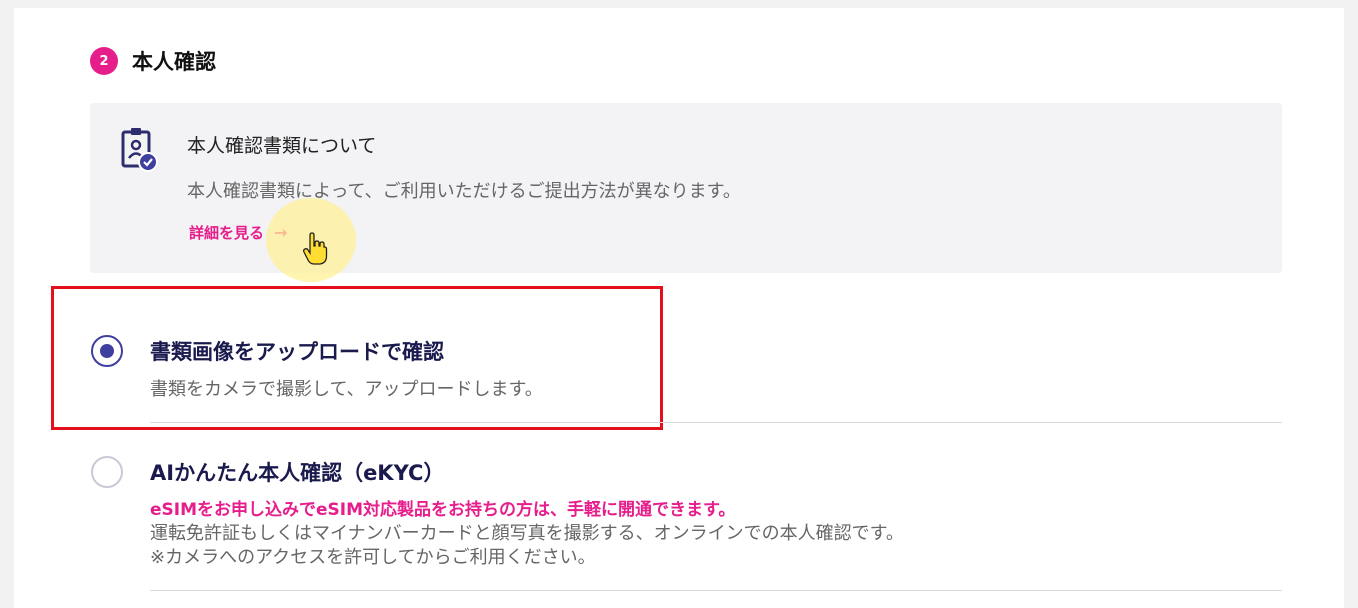 This screenshot has width=1358, height=608. I want to click on info-description: 本人確認書類によって、ご利用いただけるご提出方法が異なります。, so click(464, 191).